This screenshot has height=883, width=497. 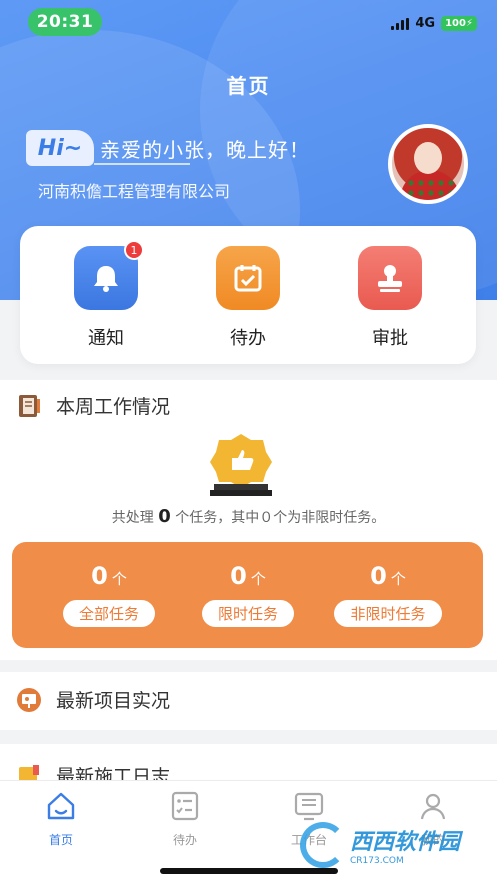 I want to click on home-indicator, so click(x=249, y=871).